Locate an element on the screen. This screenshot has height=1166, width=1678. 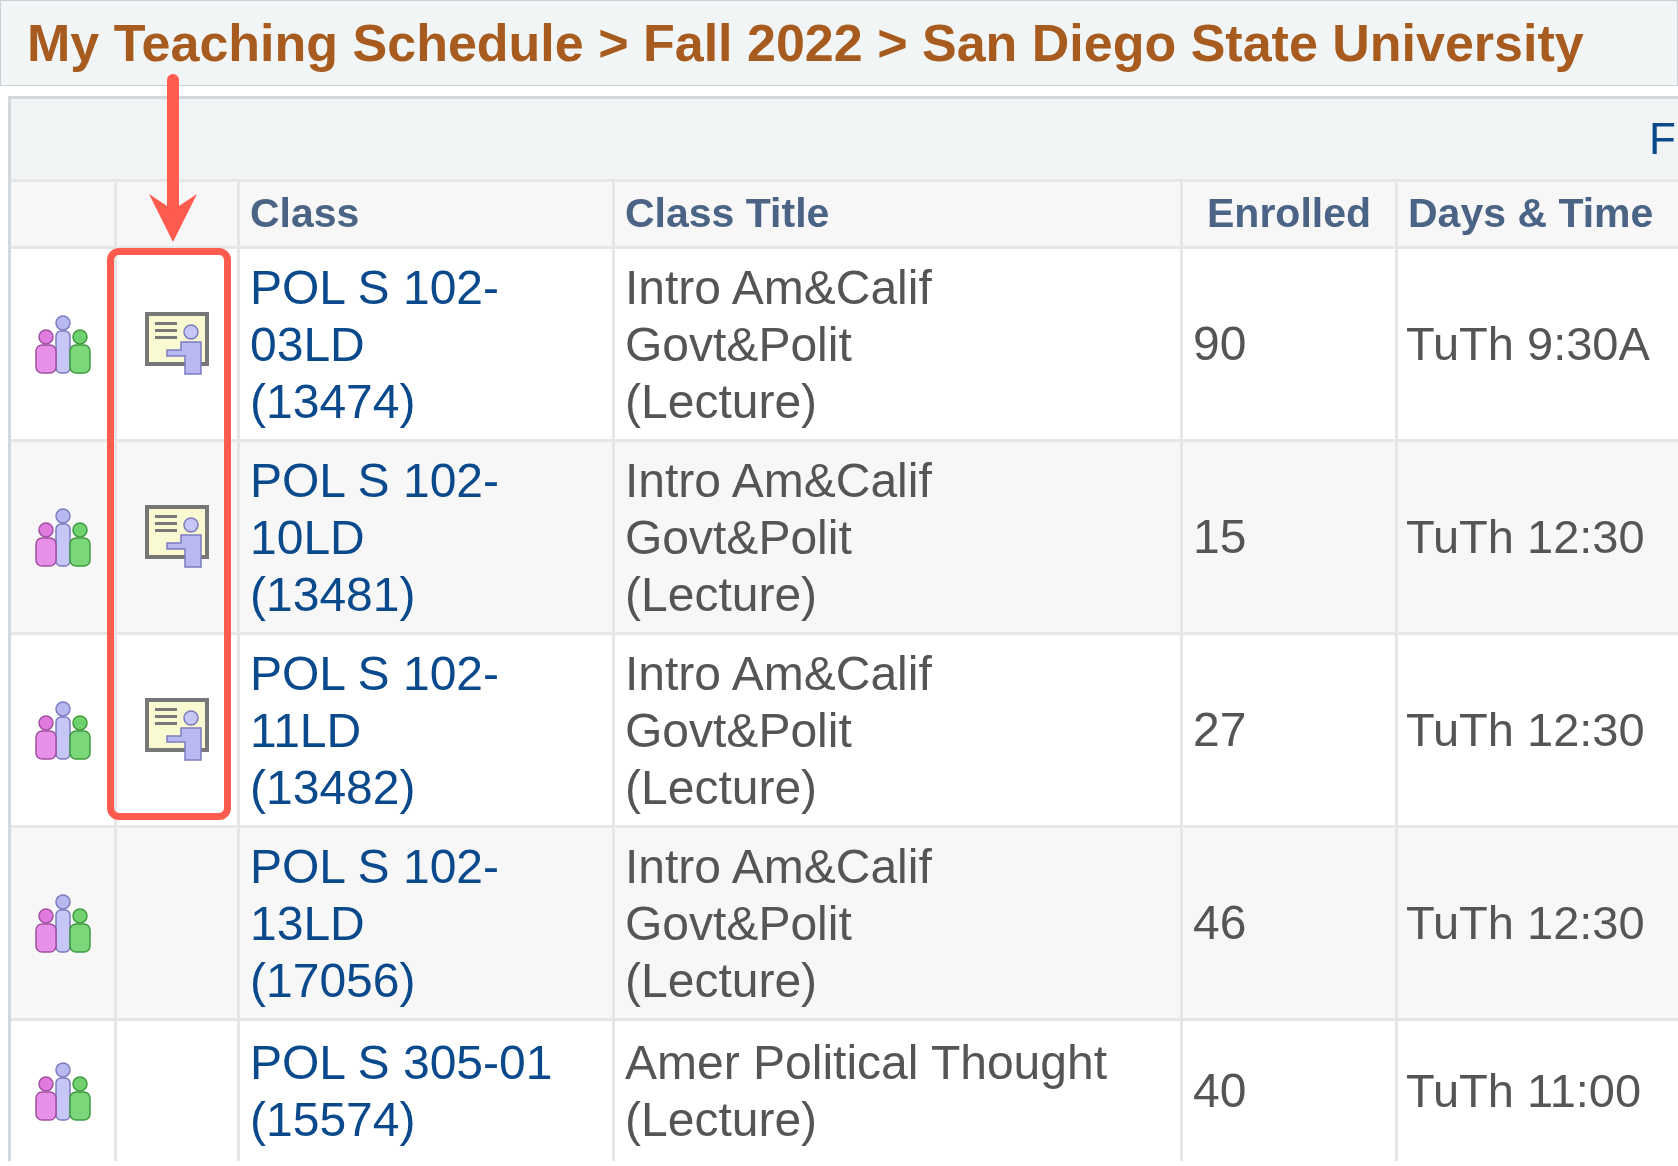
page-title: My Teaching Schedule > Fall 2022 > San Diego State University is located at coordinates (805, 43).